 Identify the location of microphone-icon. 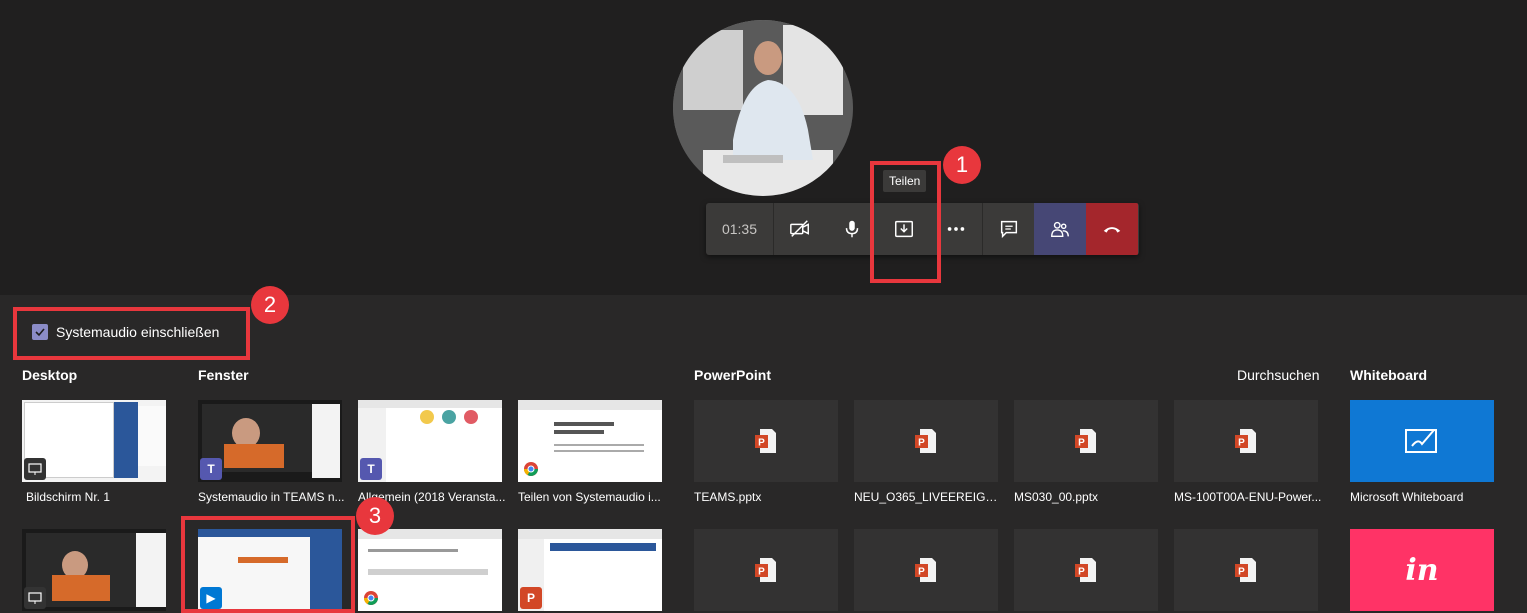
(852, 229).